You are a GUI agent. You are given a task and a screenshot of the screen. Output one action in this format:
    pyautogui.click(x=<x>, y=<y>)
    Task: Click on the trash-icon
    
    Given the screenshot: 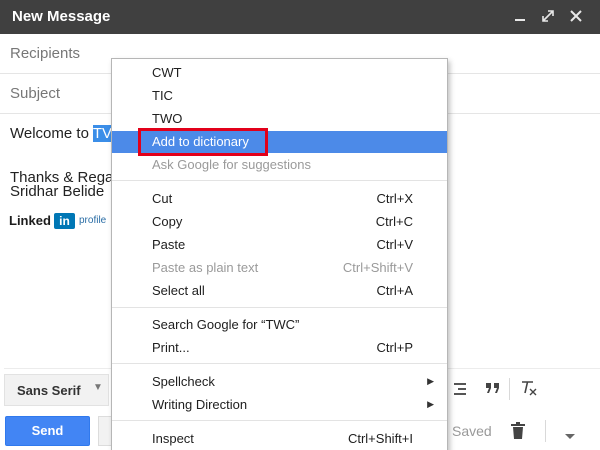 What is the action you would take?
    pyautogui.click(x=518, y=433)
    